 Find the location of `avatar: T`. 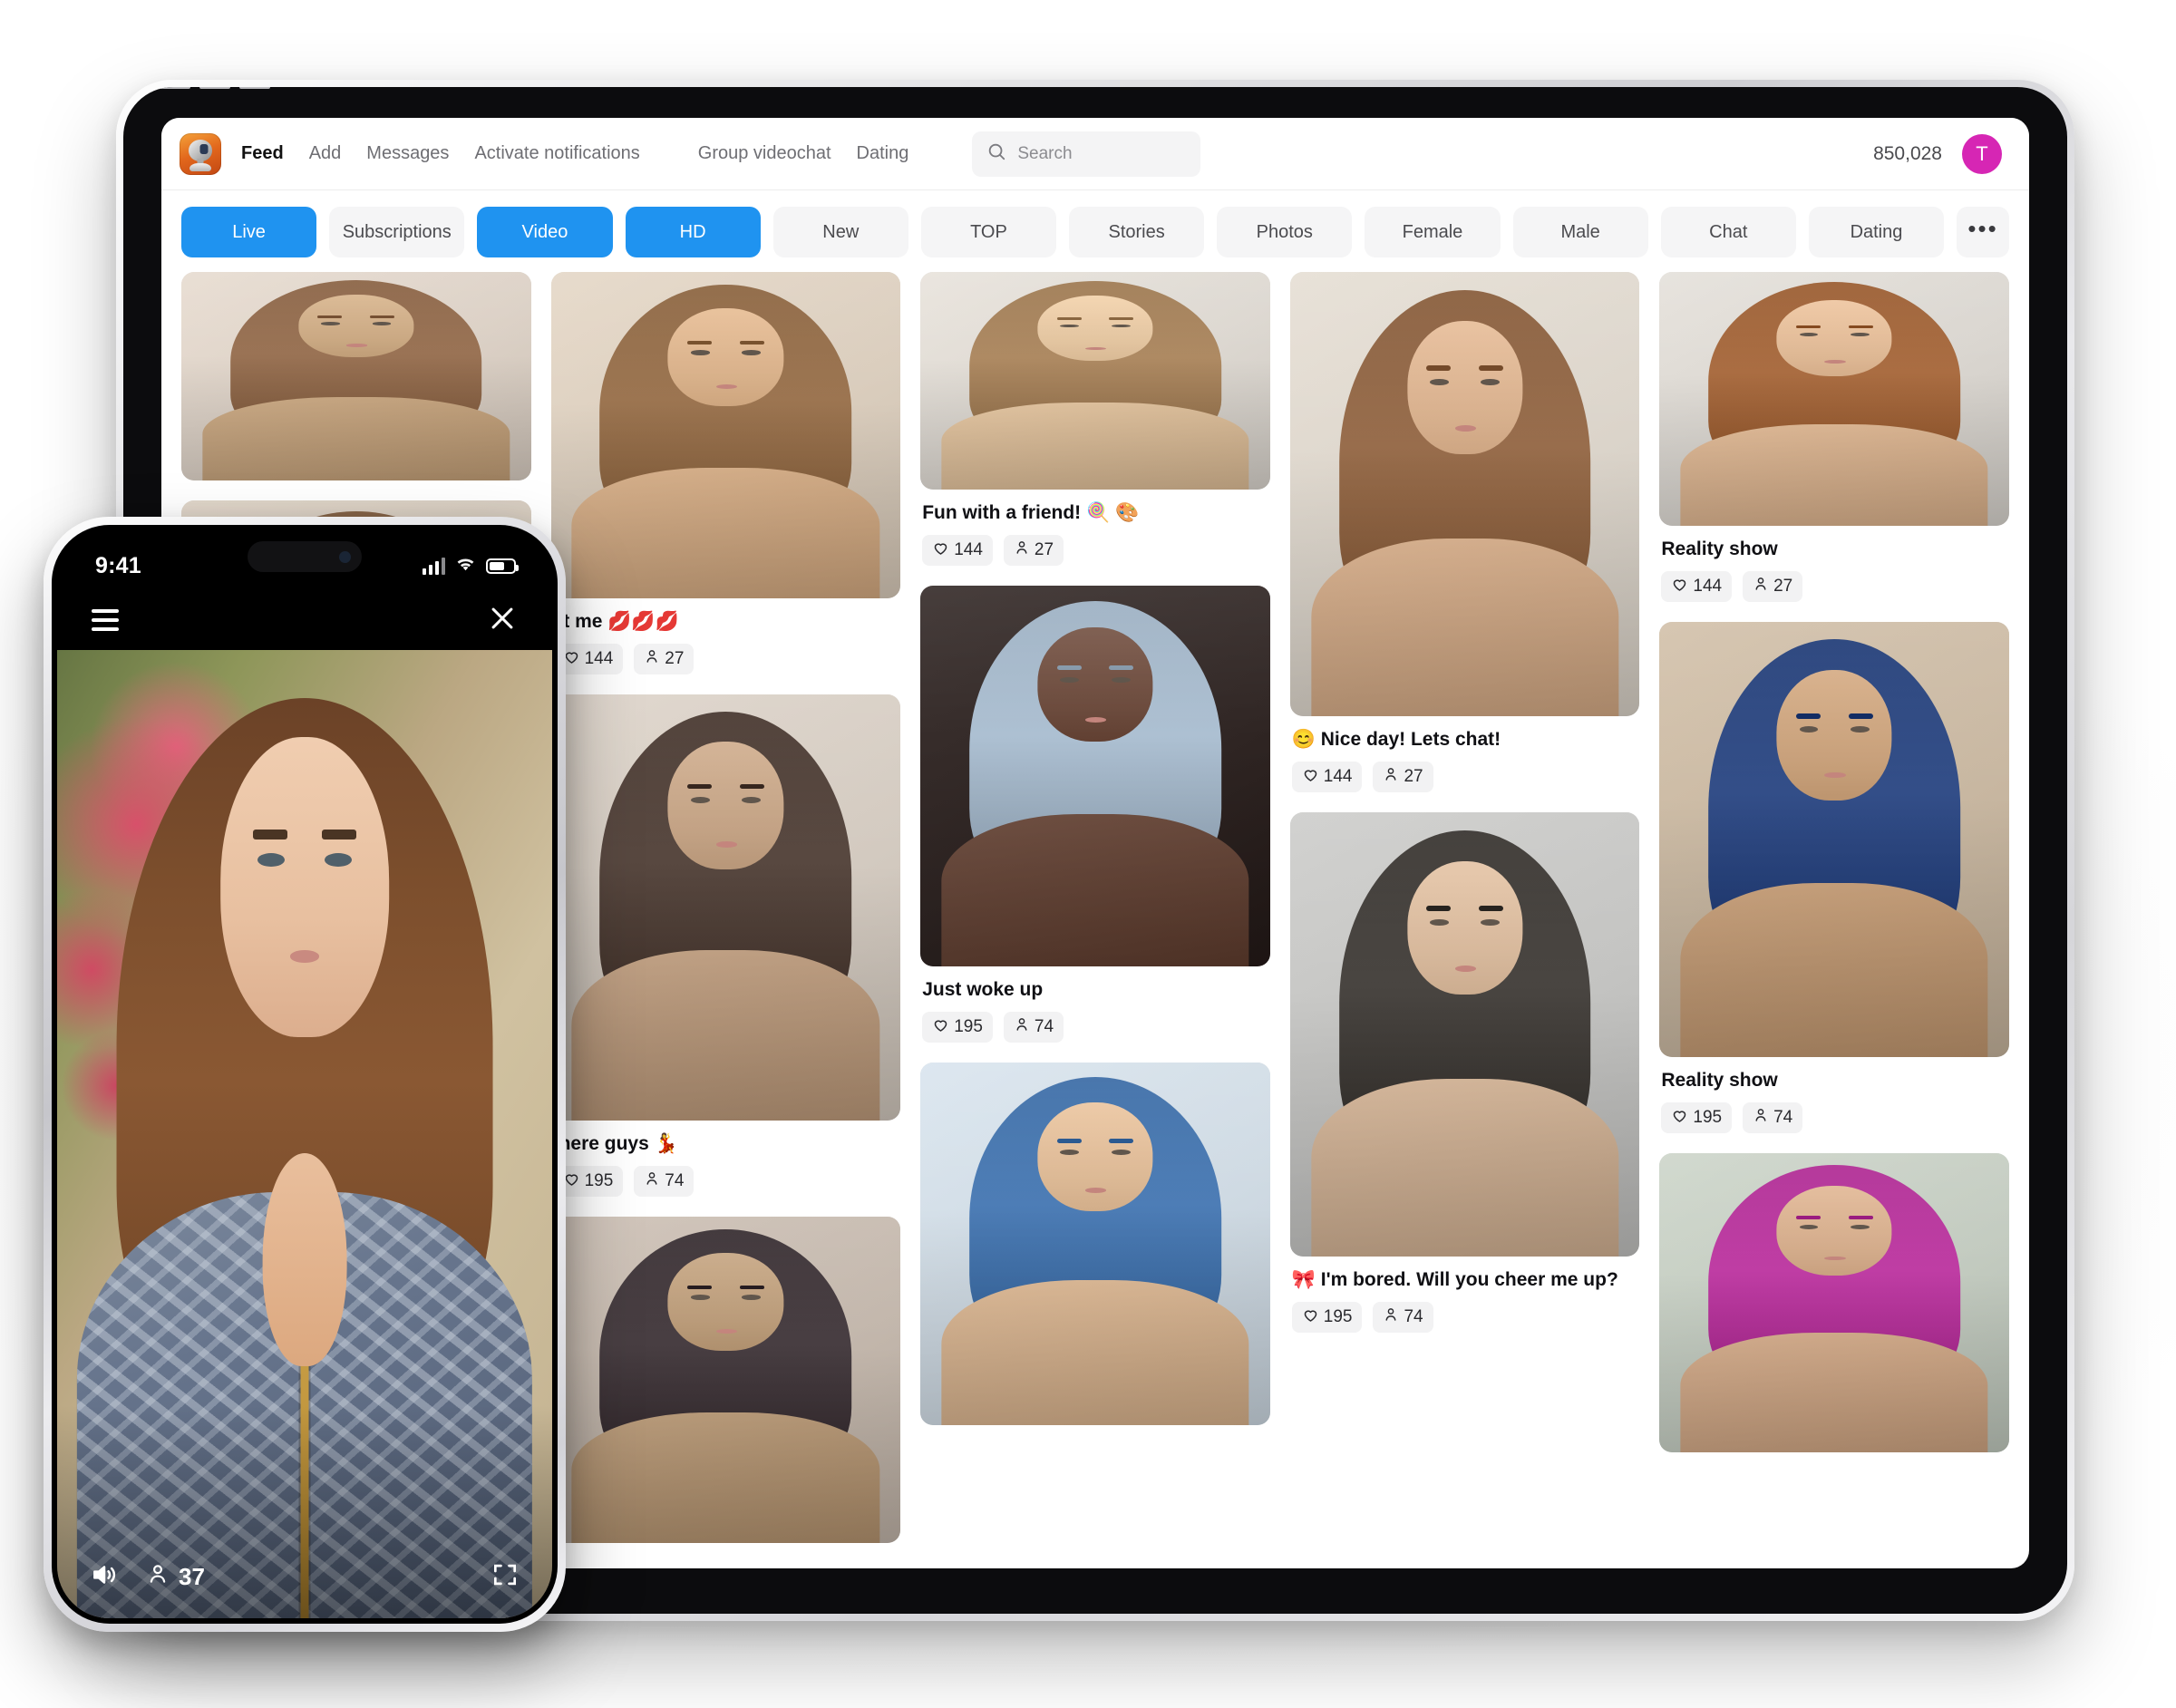

avatar: T is located at coordinates (1982, 153).